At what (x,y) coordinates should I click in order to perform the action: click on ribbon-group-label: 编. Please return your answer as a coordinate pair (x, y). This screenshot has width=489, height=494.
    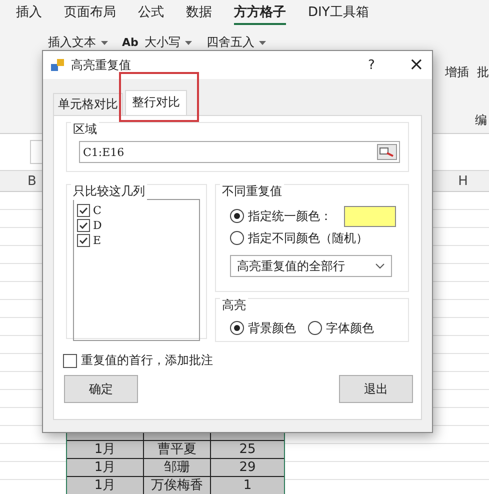
    Looking at the image, I should click on (481, 120).